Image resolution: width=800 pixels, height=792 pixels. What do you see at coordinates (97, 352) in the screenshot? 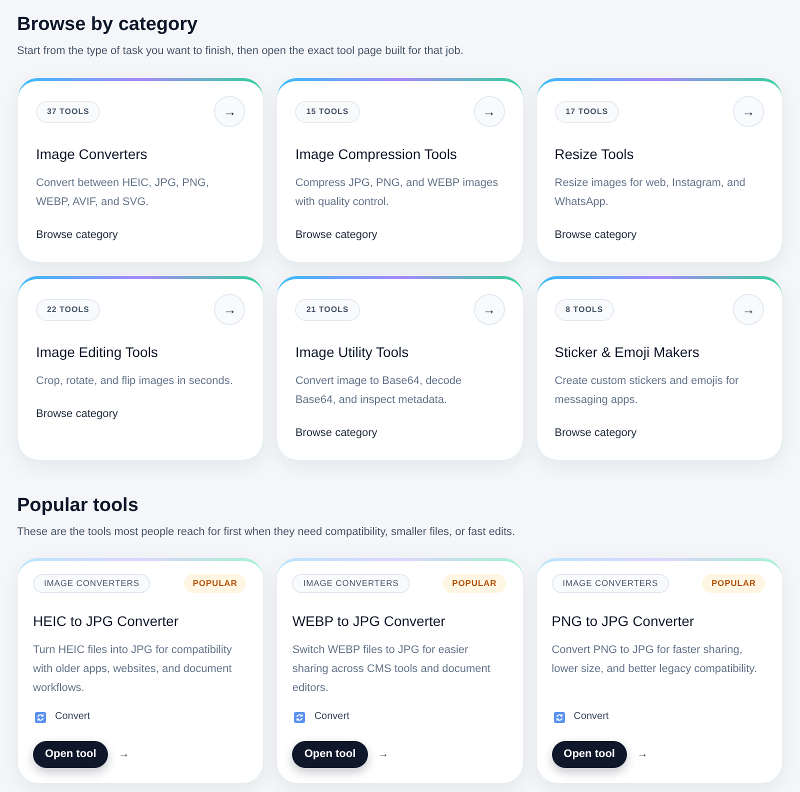
I see `card-title: Image Editing Tools` at bounding box center [97, 352].